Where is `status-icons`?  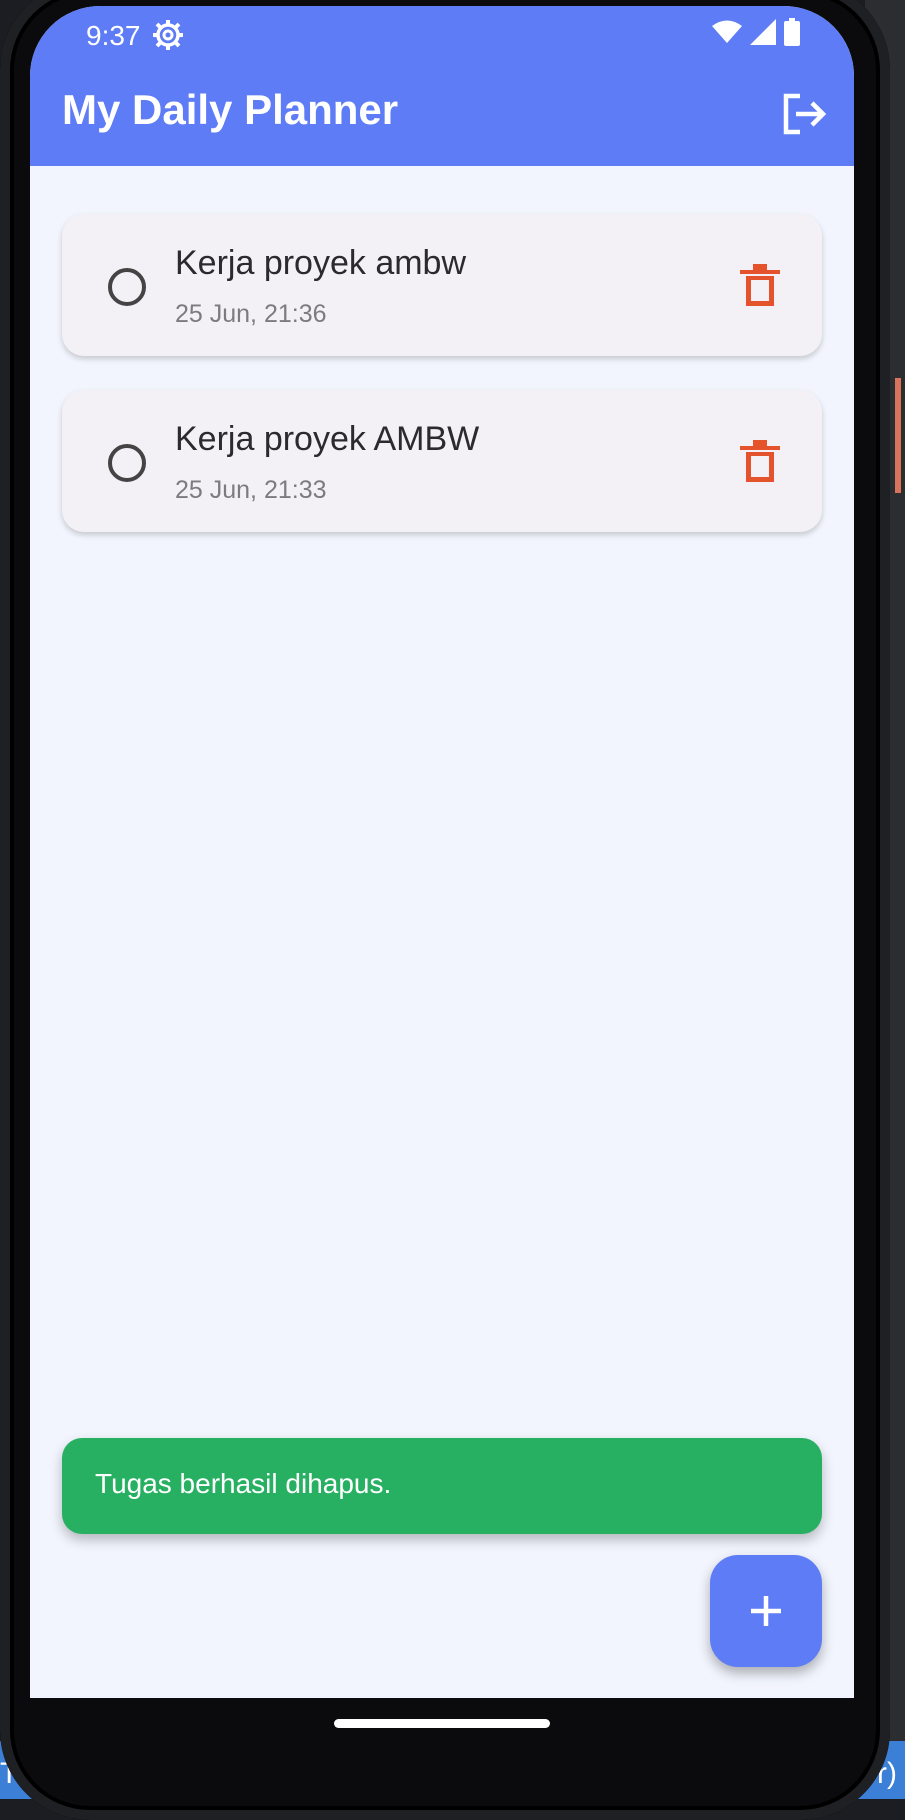
status-icons is located at coordinates (756, 32).